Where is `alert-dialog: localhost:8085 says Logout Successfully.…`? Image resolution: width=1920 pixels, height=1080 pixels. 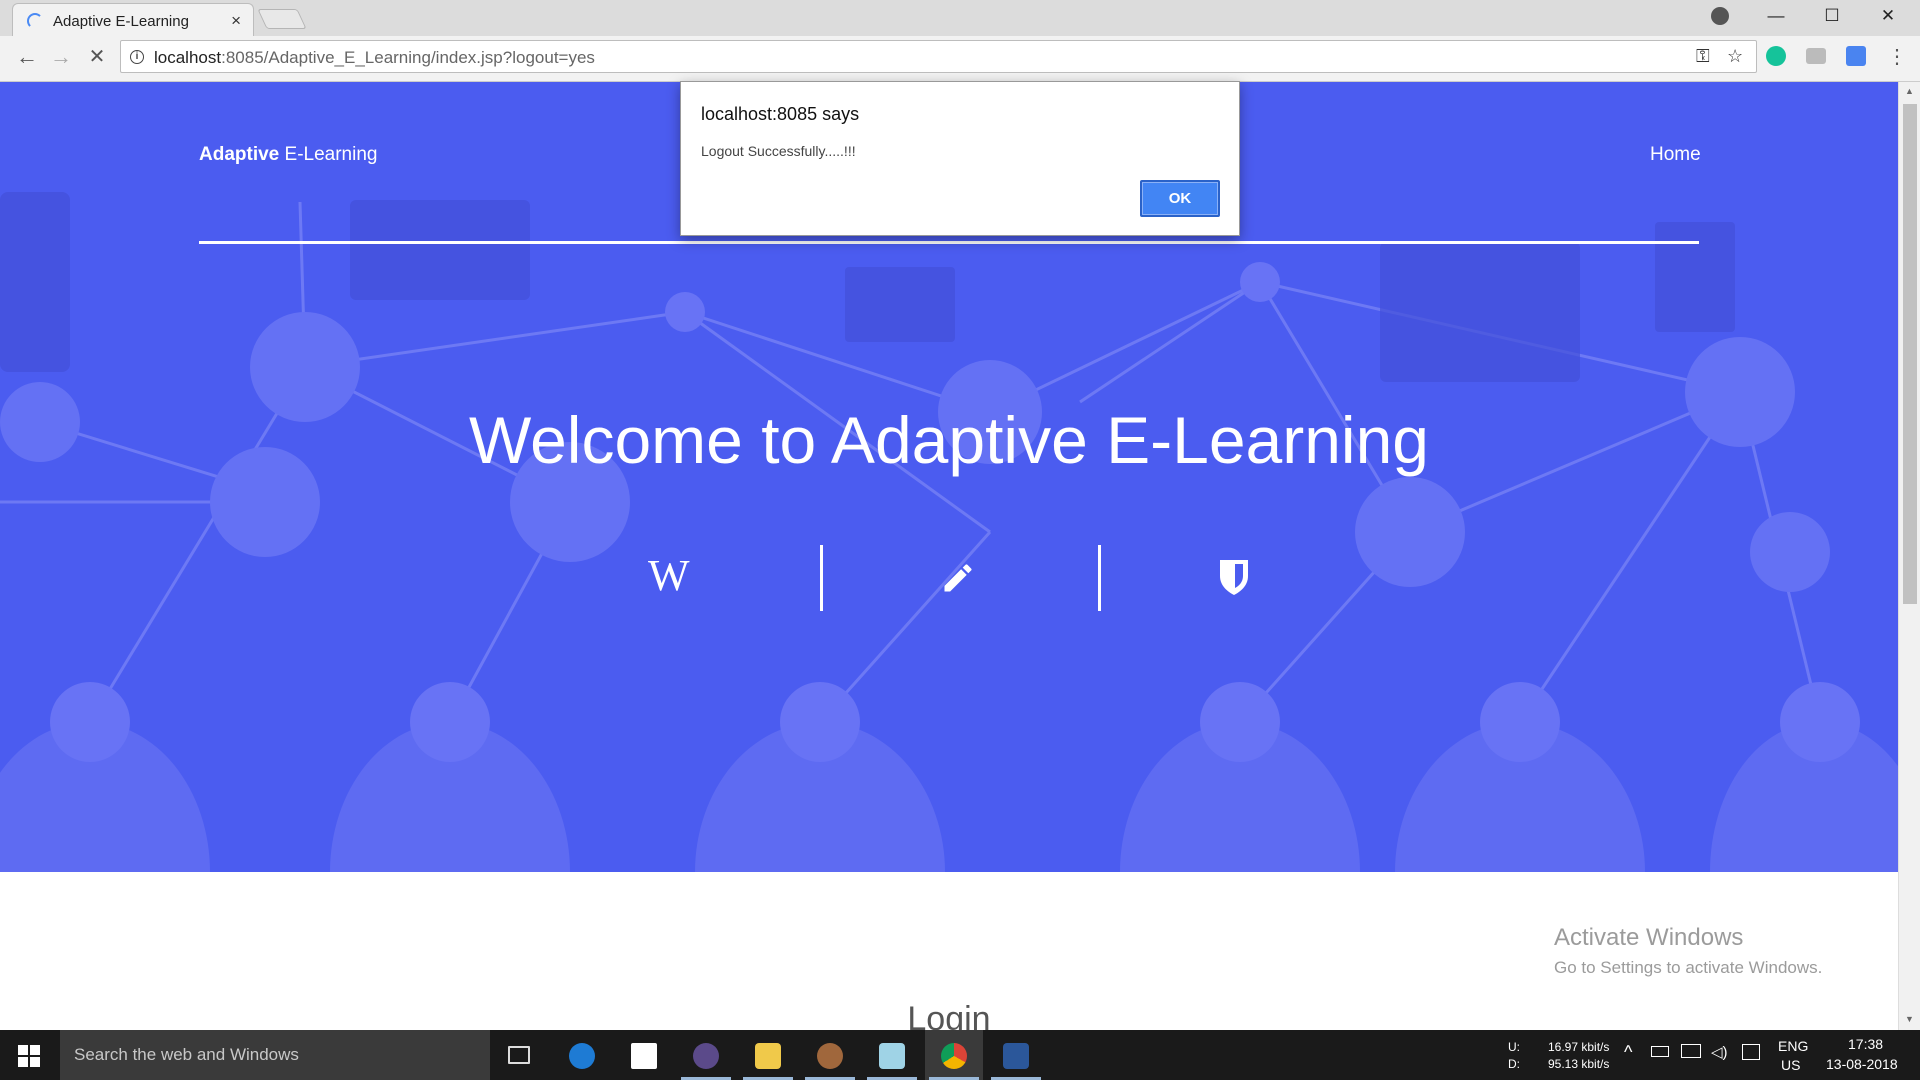 alert-dialog: localhost:8085 says Logout Successfully.… is located at coordinates (960, 158).